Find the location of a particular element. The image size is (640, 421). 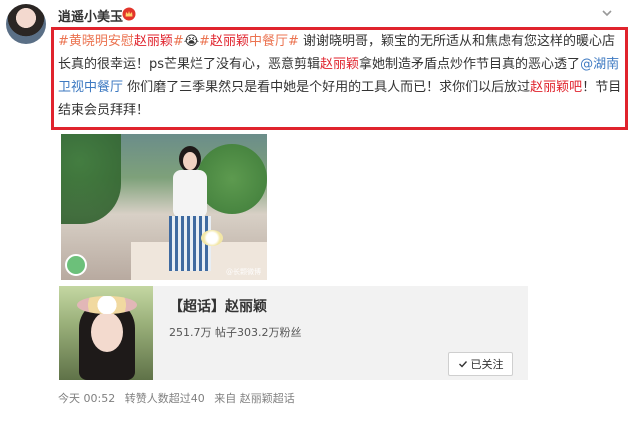

topic-title: 【超话】赵丽颖 is located at coordinates (218, 306).